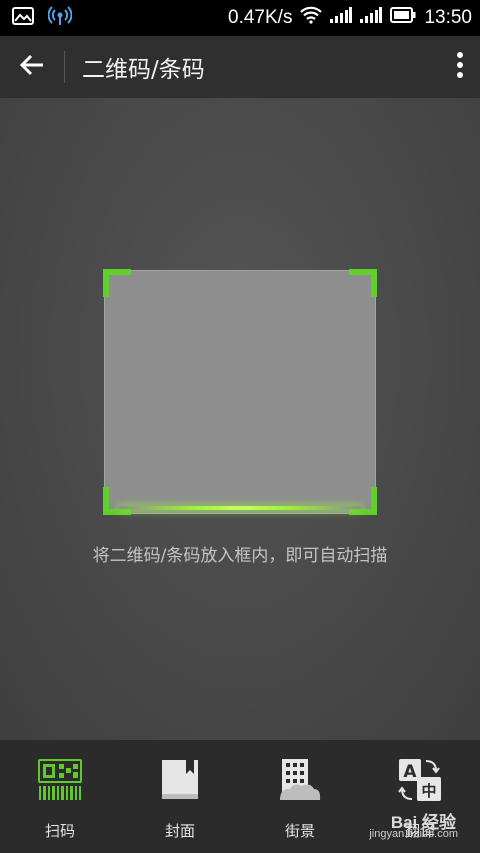 Image resolution: width=480 pixels, height=853 pixels. I want to click on tab-street-label: 街景, so click(299, 831).